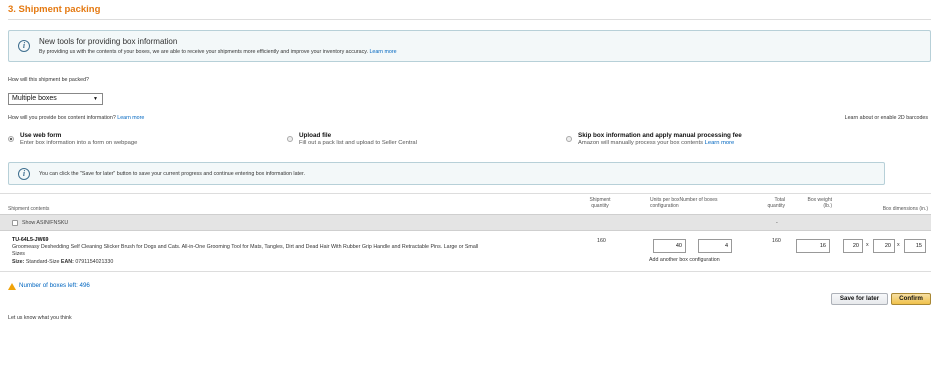 The width and height of the screenshot is (951, 392). What do you see at coordinates (315, 135) in the screenshot?
I see `option-upload-file-title: Upload file` at bounding box center [315, 135].